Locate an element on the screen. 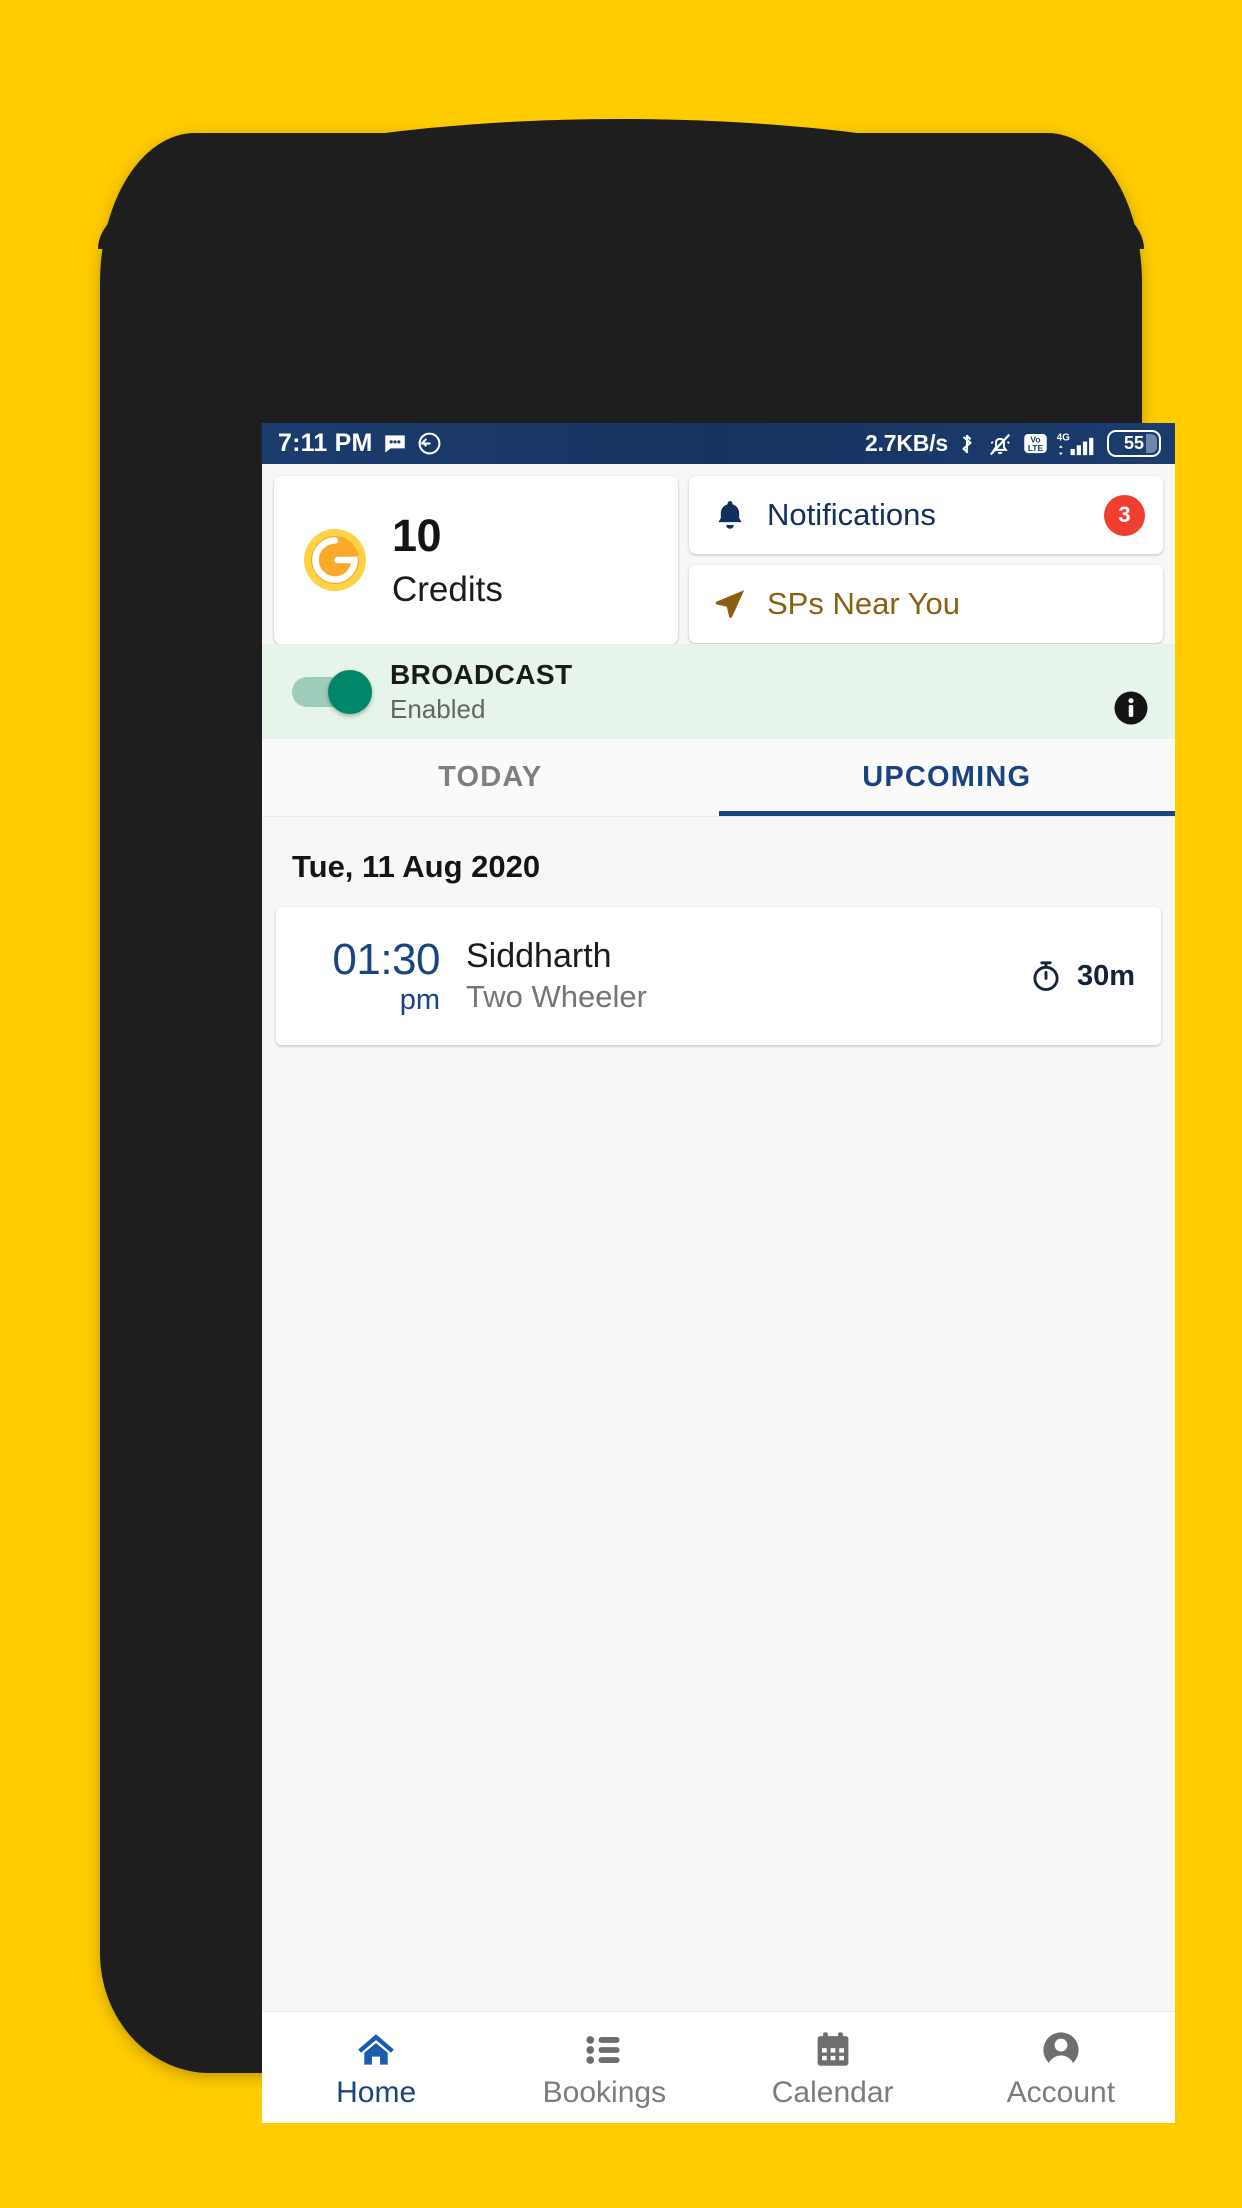 Image resolution: width=1242 pixels, height=2208 pixels. nav-item-account: Account is located at coordinates (1061, 2067).